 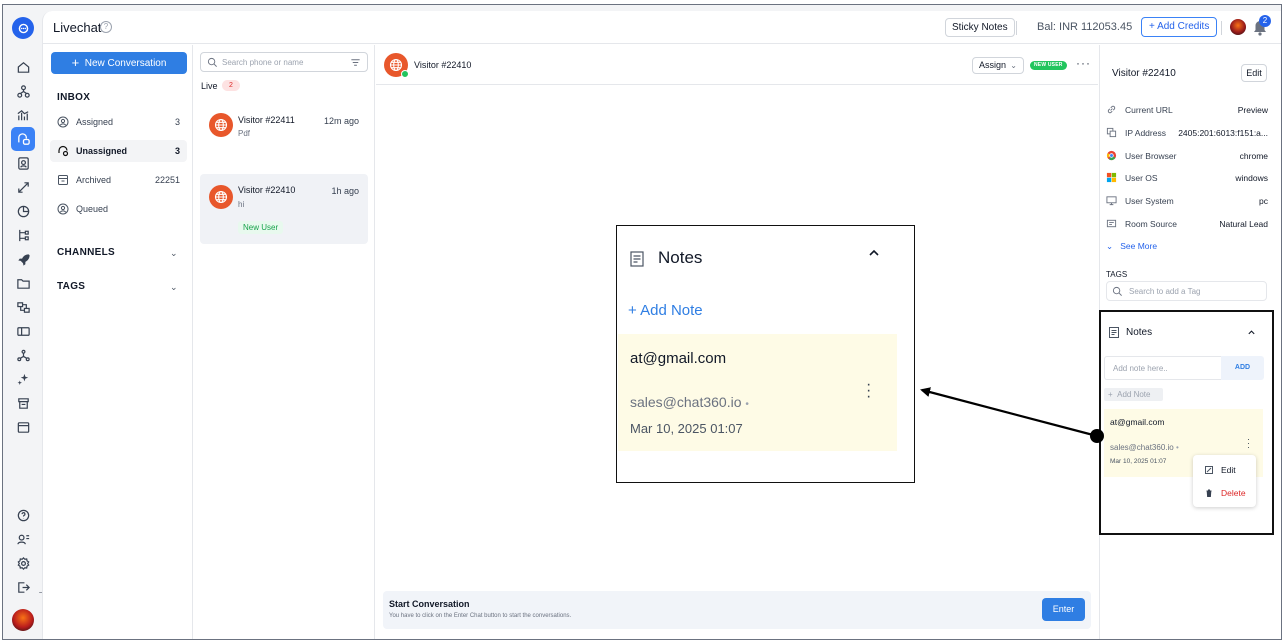 What do you see at coordinates (63, 180) in the screenshot?
I see `archive-icon` at bounding box center [63, 180].